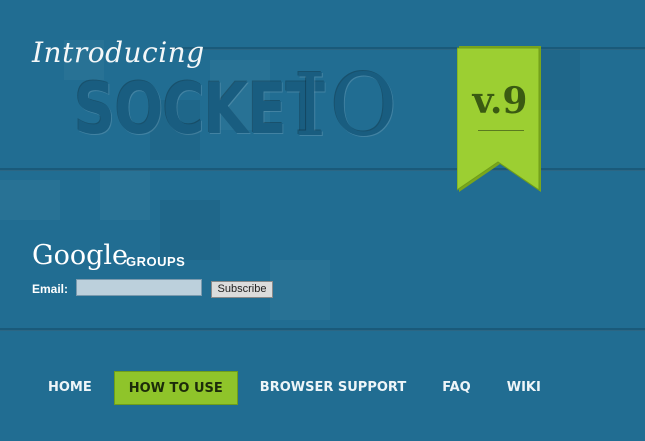 This screenshot has width=645, height=441. Describe the element at coordinates (456, 388) in the screenshot. I see `nav-item-faq: FAQ` at that location.